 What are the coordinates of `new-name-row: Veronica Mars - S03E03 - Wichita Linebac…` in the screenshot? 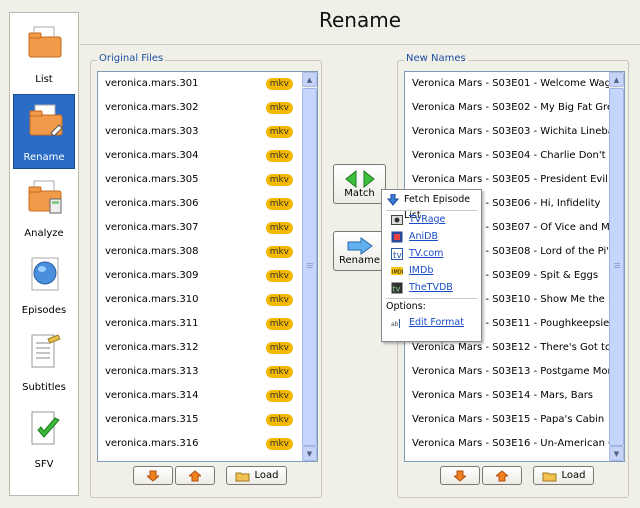 It's located at (507, 132).